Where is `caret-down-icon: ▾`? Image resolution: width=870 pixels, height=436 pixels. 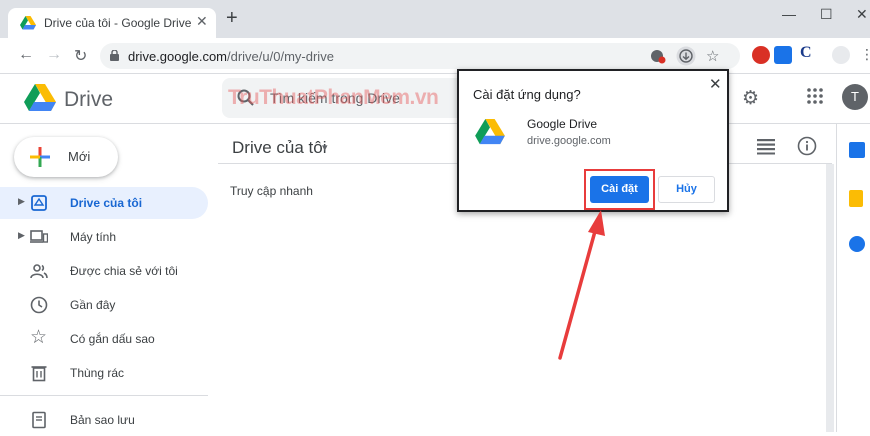 caret-down-icon: ▾ is located at coordinates (325, 147).